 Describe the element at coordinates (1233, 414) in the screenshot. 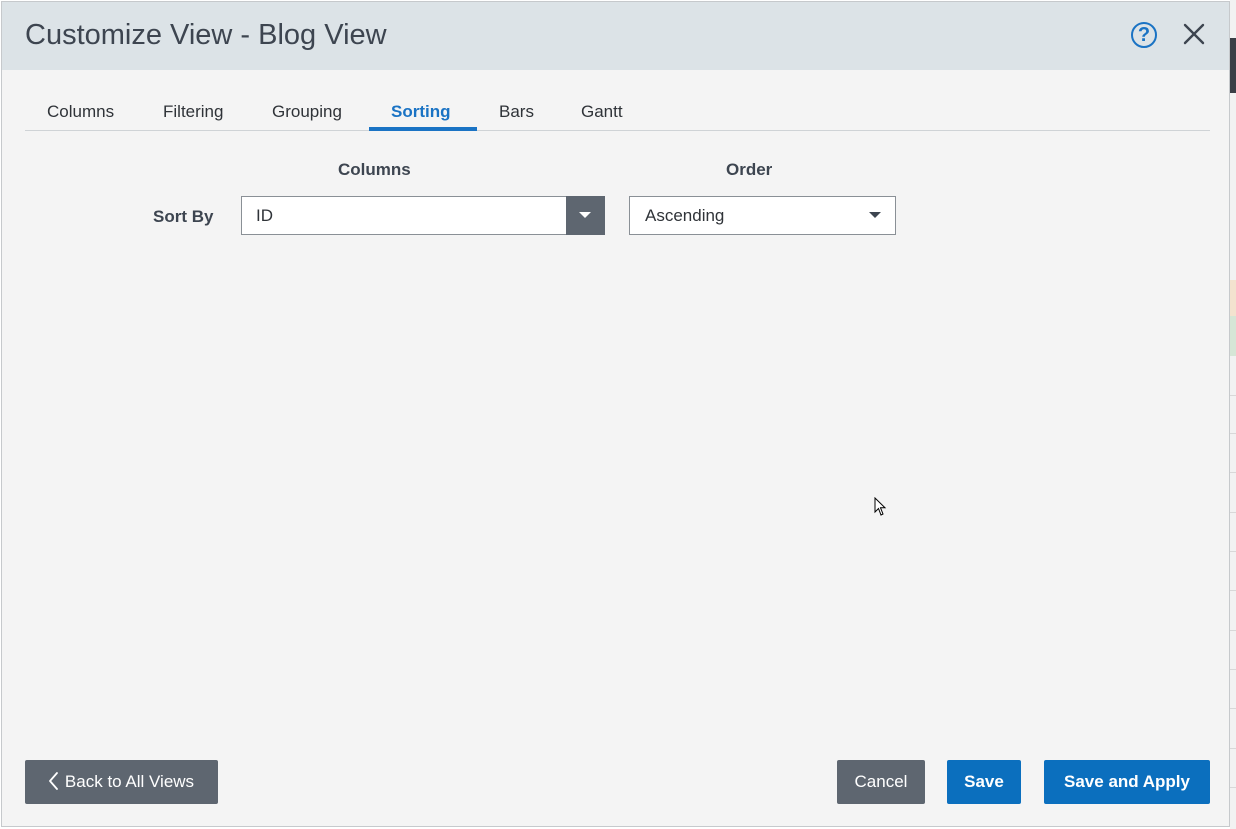

I see `background-app-edge` at that location.